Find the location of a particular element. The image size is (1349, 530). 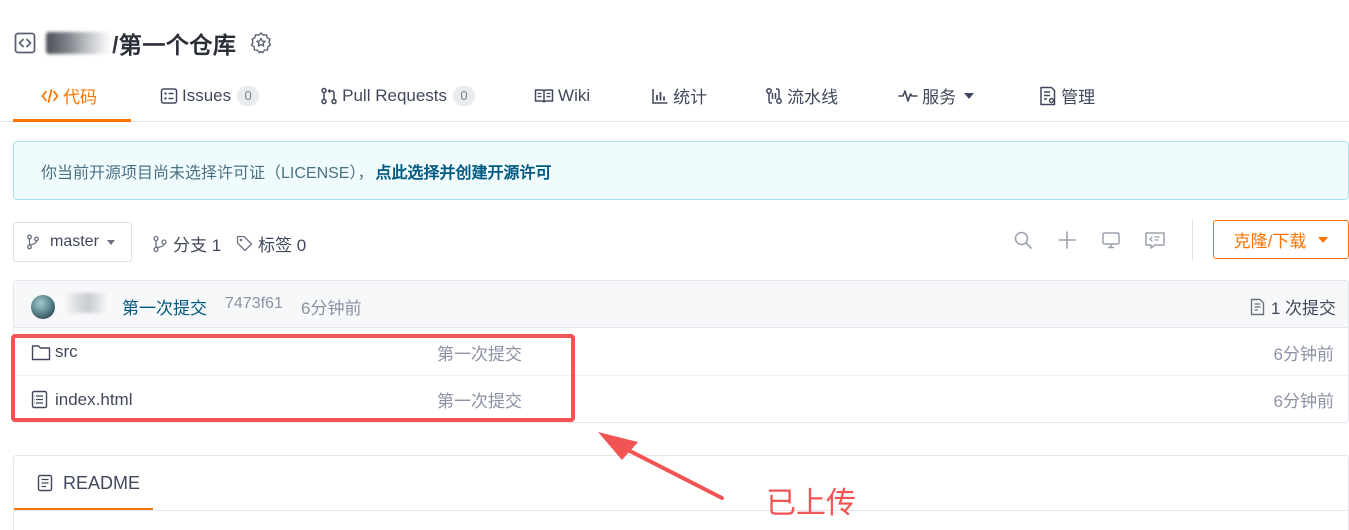

clone-download-button: 克隆/下载 is located at coordinates (1281, 239).